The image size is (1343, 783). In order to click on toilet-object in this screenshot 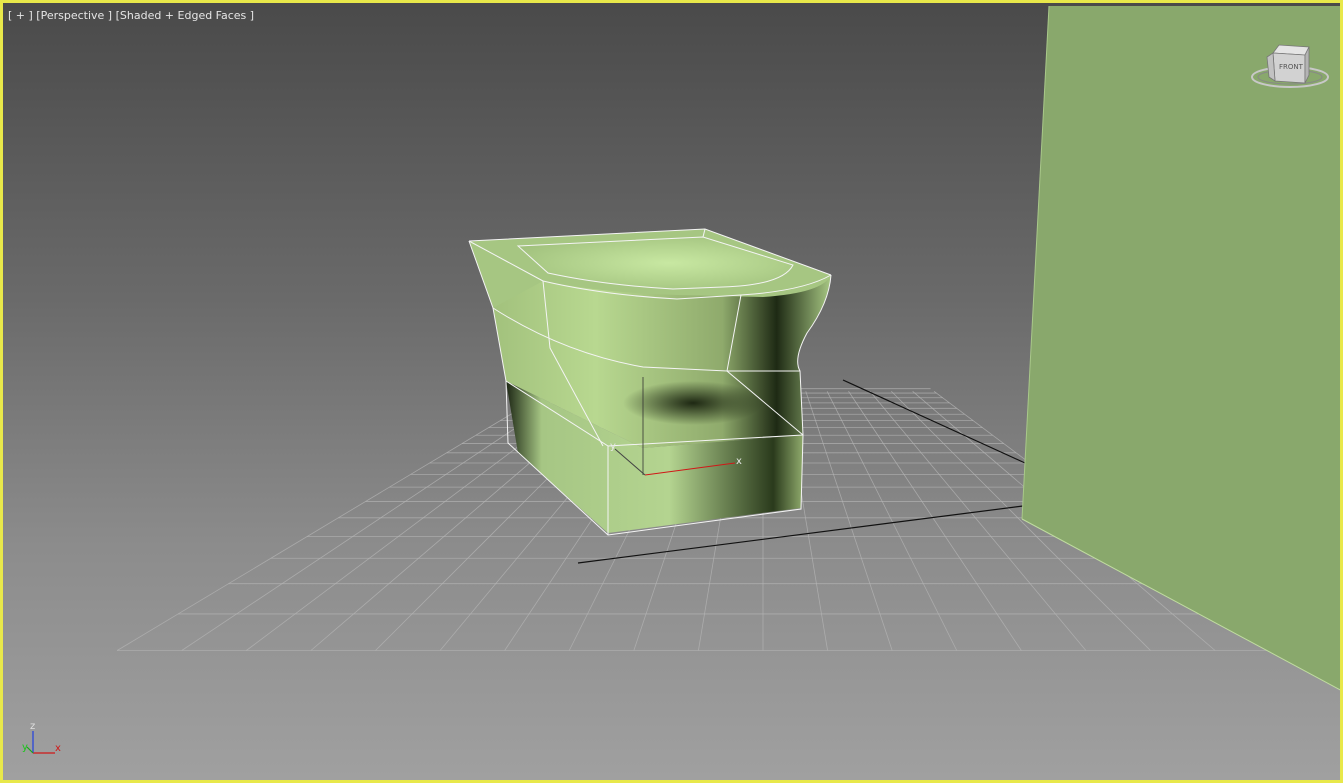, I will do `click(650, 382)`.